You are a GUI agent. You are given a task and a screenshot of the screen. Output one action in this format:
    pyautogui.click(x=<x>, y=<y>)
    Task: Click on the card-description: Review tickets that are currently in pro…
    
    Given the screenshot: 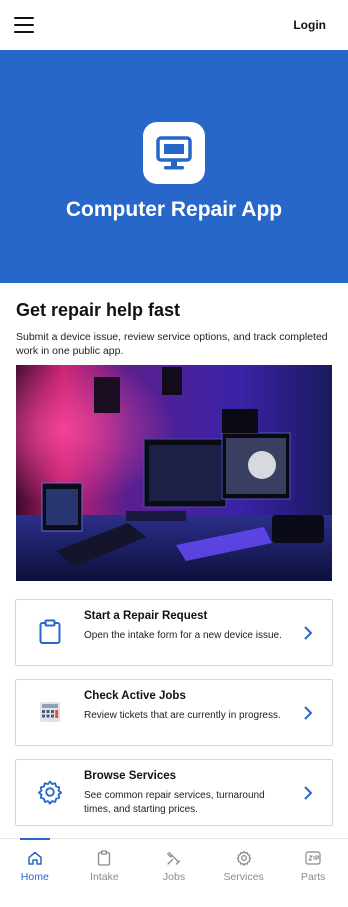 What is the action you would take?
    pyautogui.click(x=182, y=715)
    